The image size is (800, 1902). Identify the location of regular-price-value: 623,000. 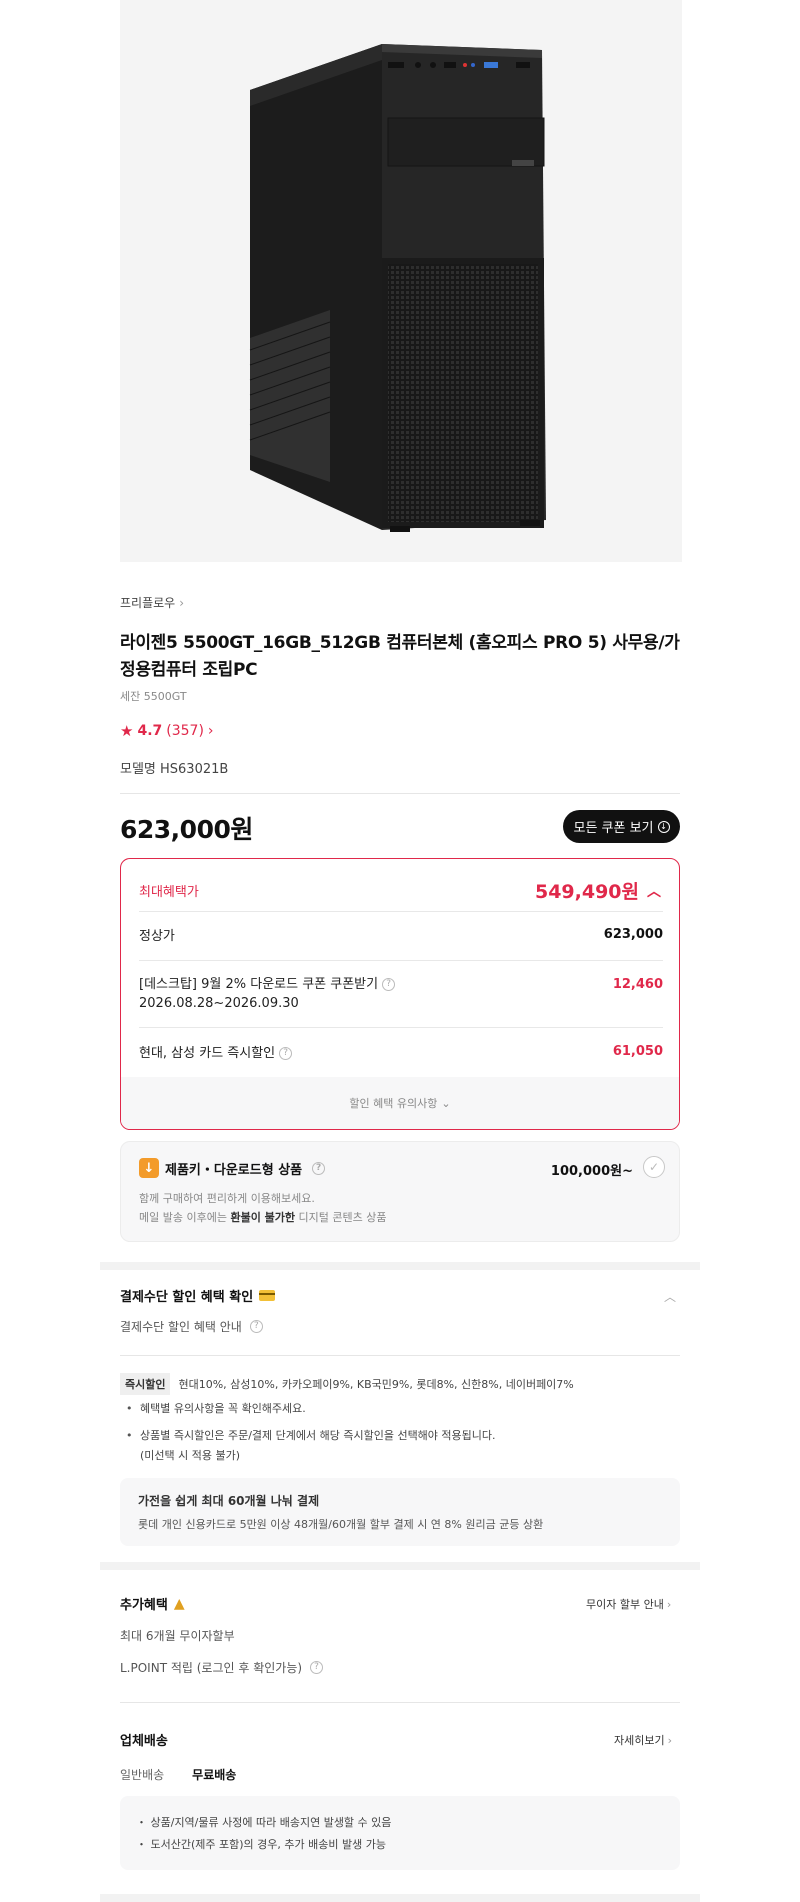
(633, 934).